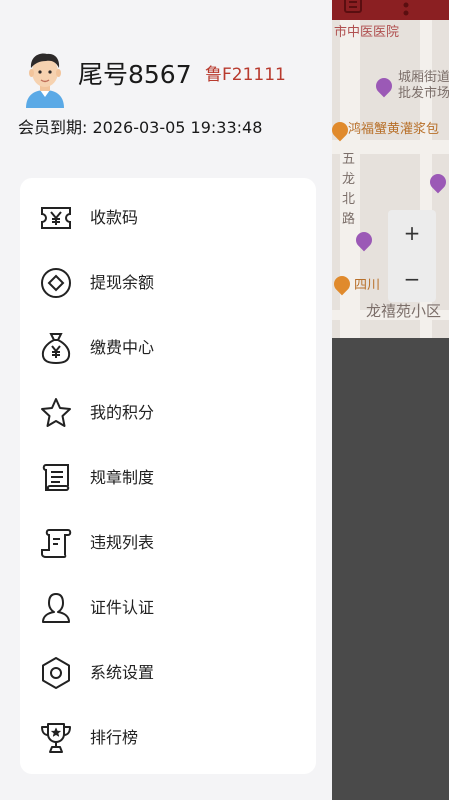  Describe the element at coordinates (56, 673) in the screenshot. I see `hex-gear-icon` at that location.